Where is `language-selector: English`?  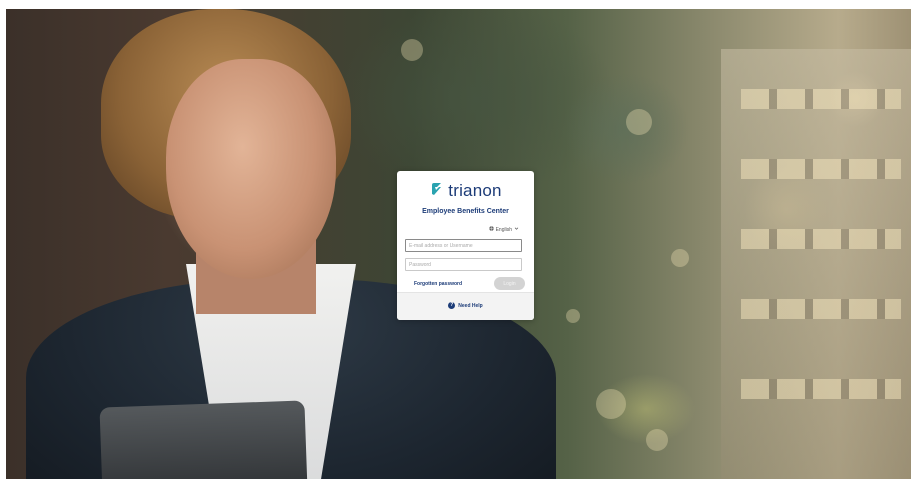
language-selector: English is located at coordinates (503, 229).